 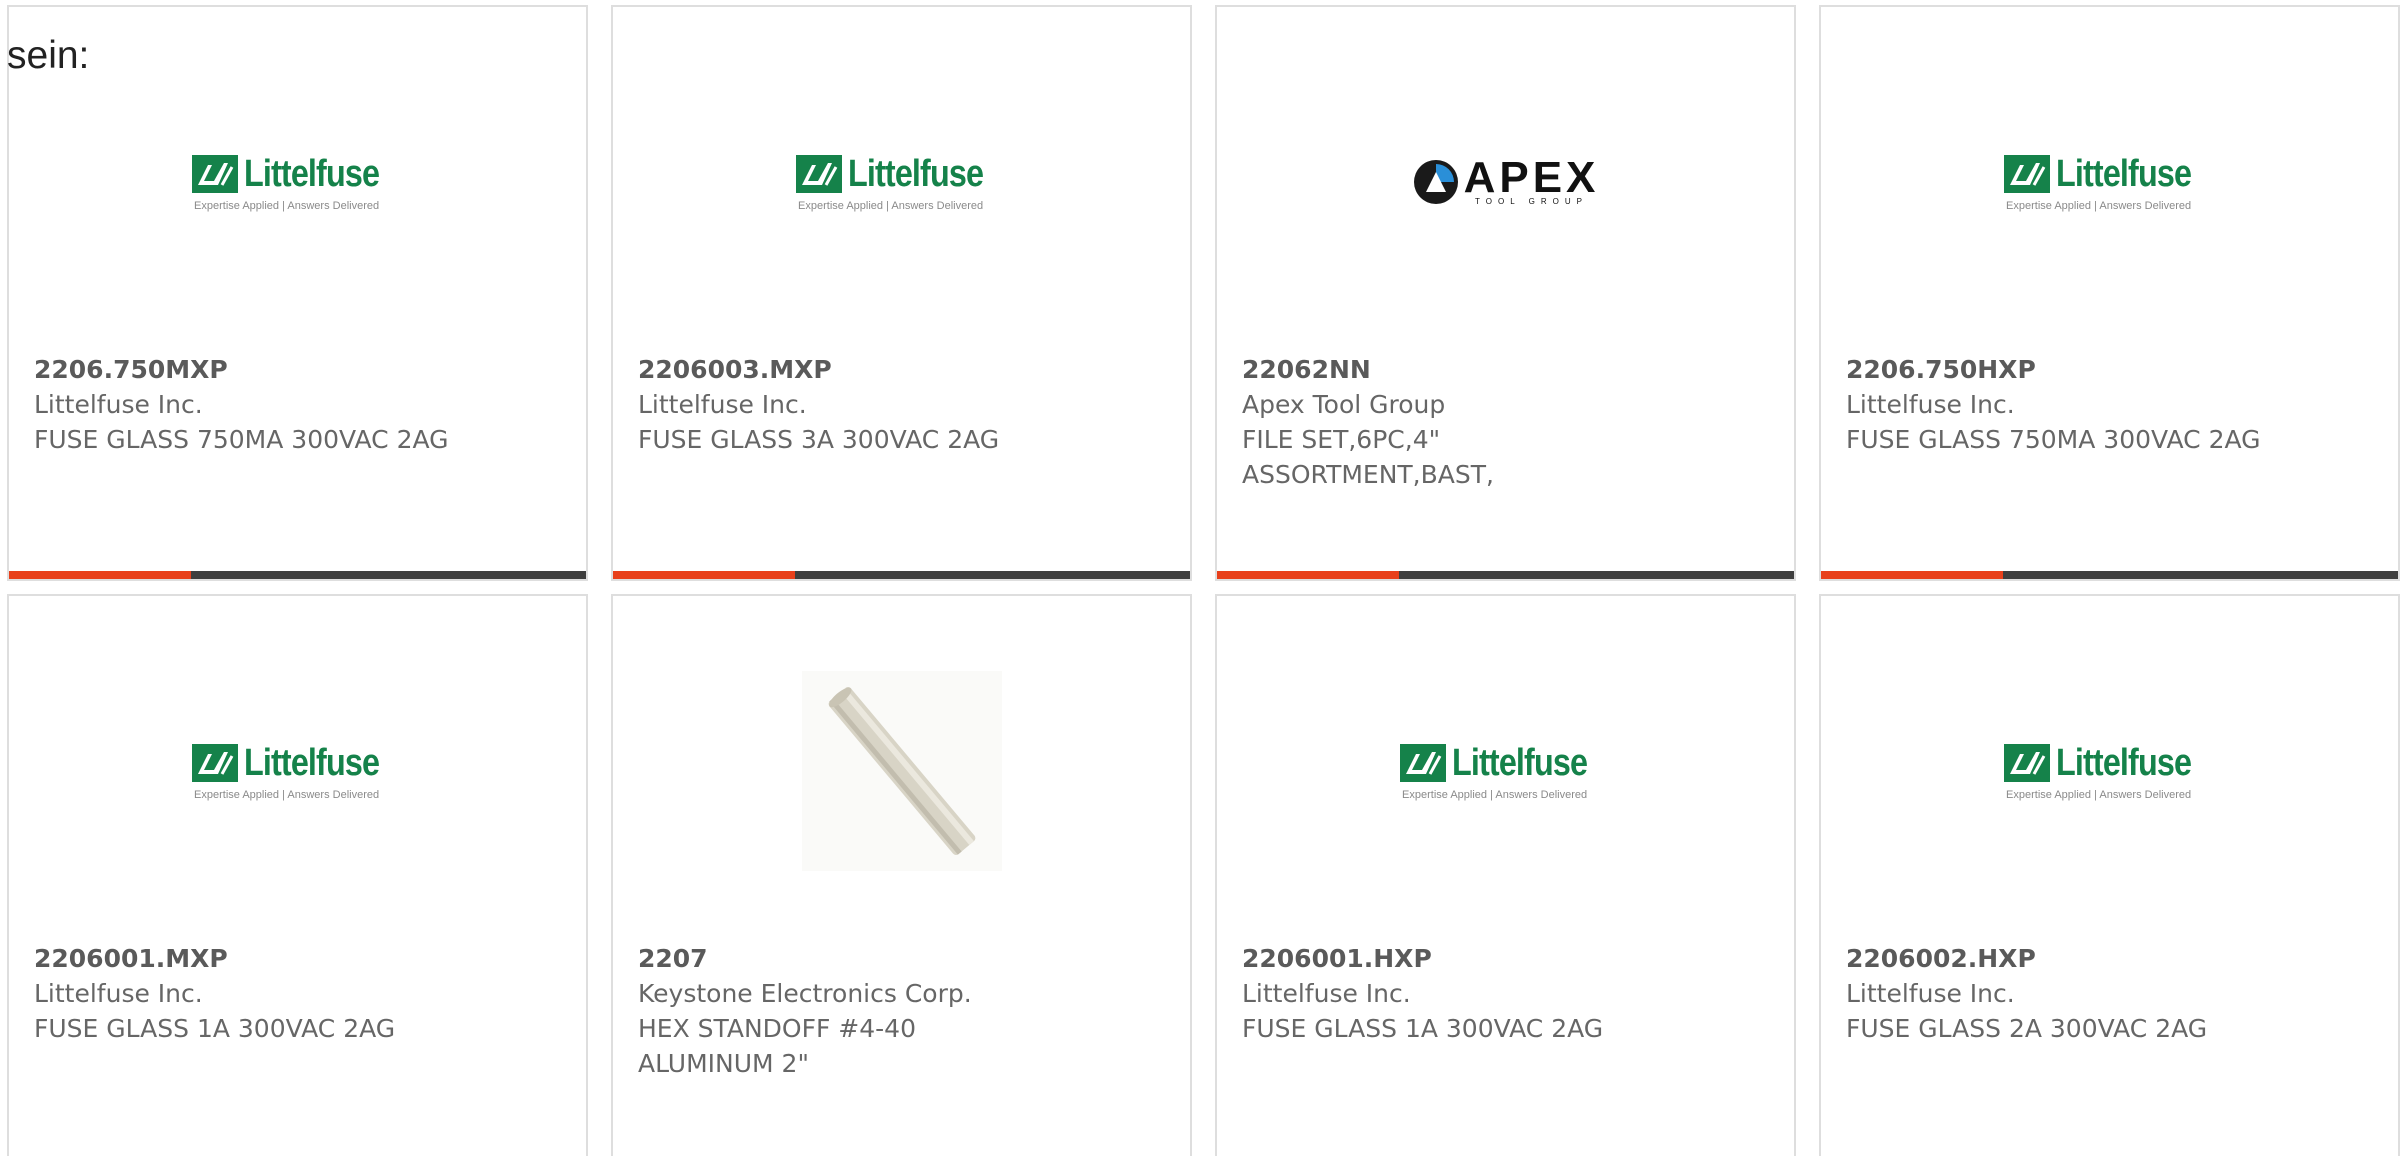 I want to click on product-image: APEX TOOL GROUP, so click(x=1505, y=182).